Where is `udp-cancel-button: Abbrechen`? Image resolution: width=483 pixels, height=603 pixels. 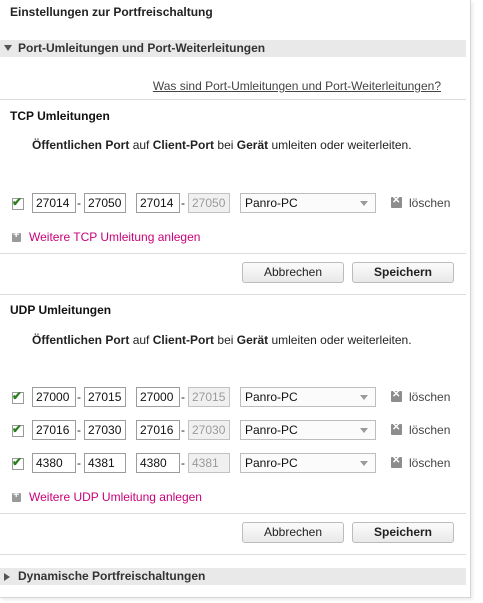
udp-cancel-button: Abbrechen is located at coordinates (293, 532).